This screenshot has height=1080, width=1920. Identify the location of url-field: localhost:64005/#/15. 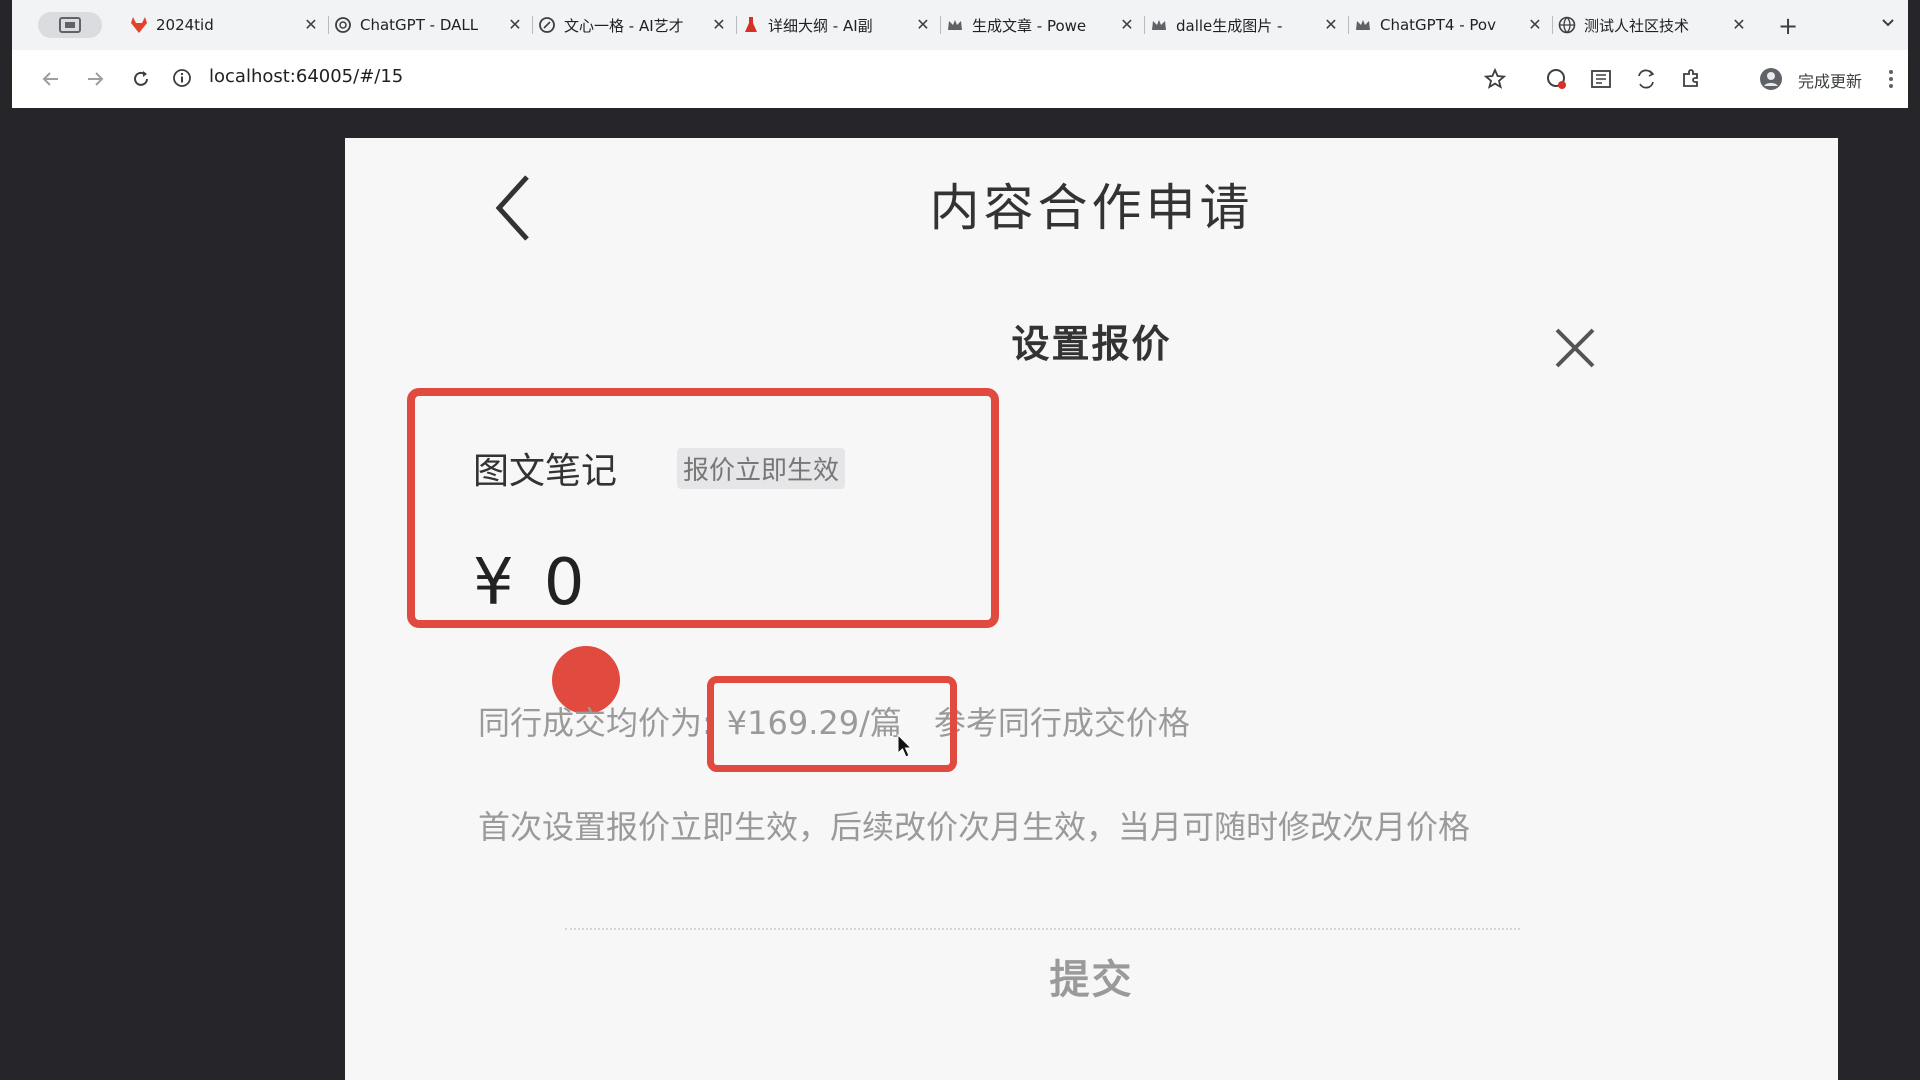
(306, 76).